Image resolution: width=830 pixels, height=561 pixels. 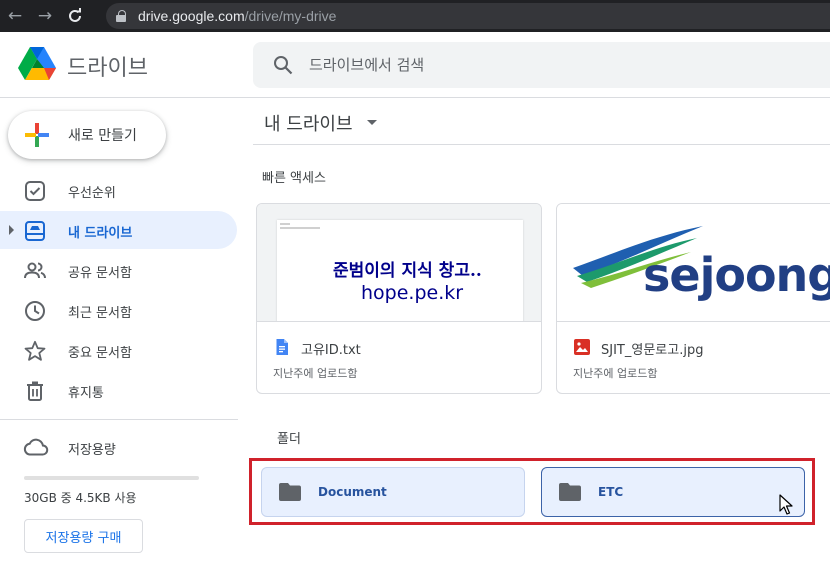 I want to click on reload-icon, so click(x=75, y=16).